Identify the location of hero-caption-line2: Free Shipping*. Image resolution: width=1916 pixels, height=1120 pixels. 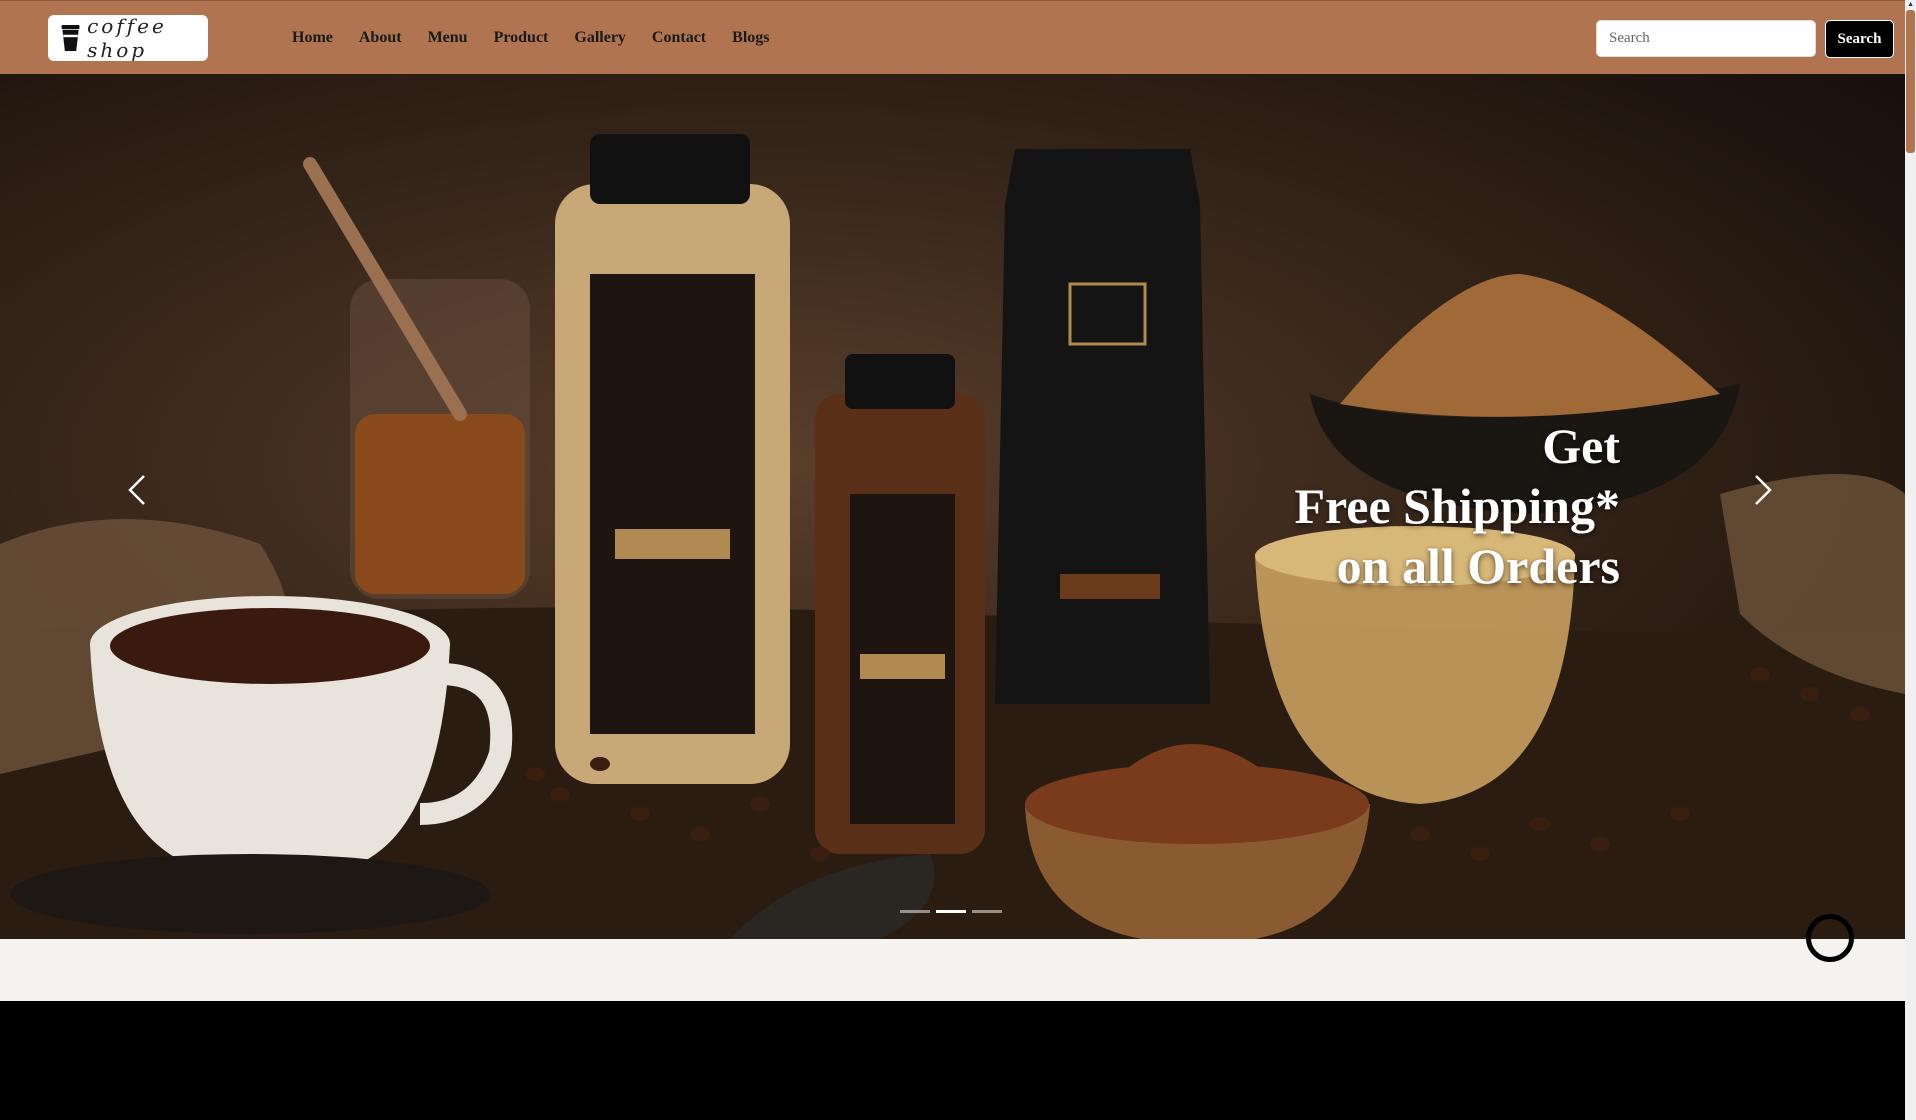
(1457, 506).